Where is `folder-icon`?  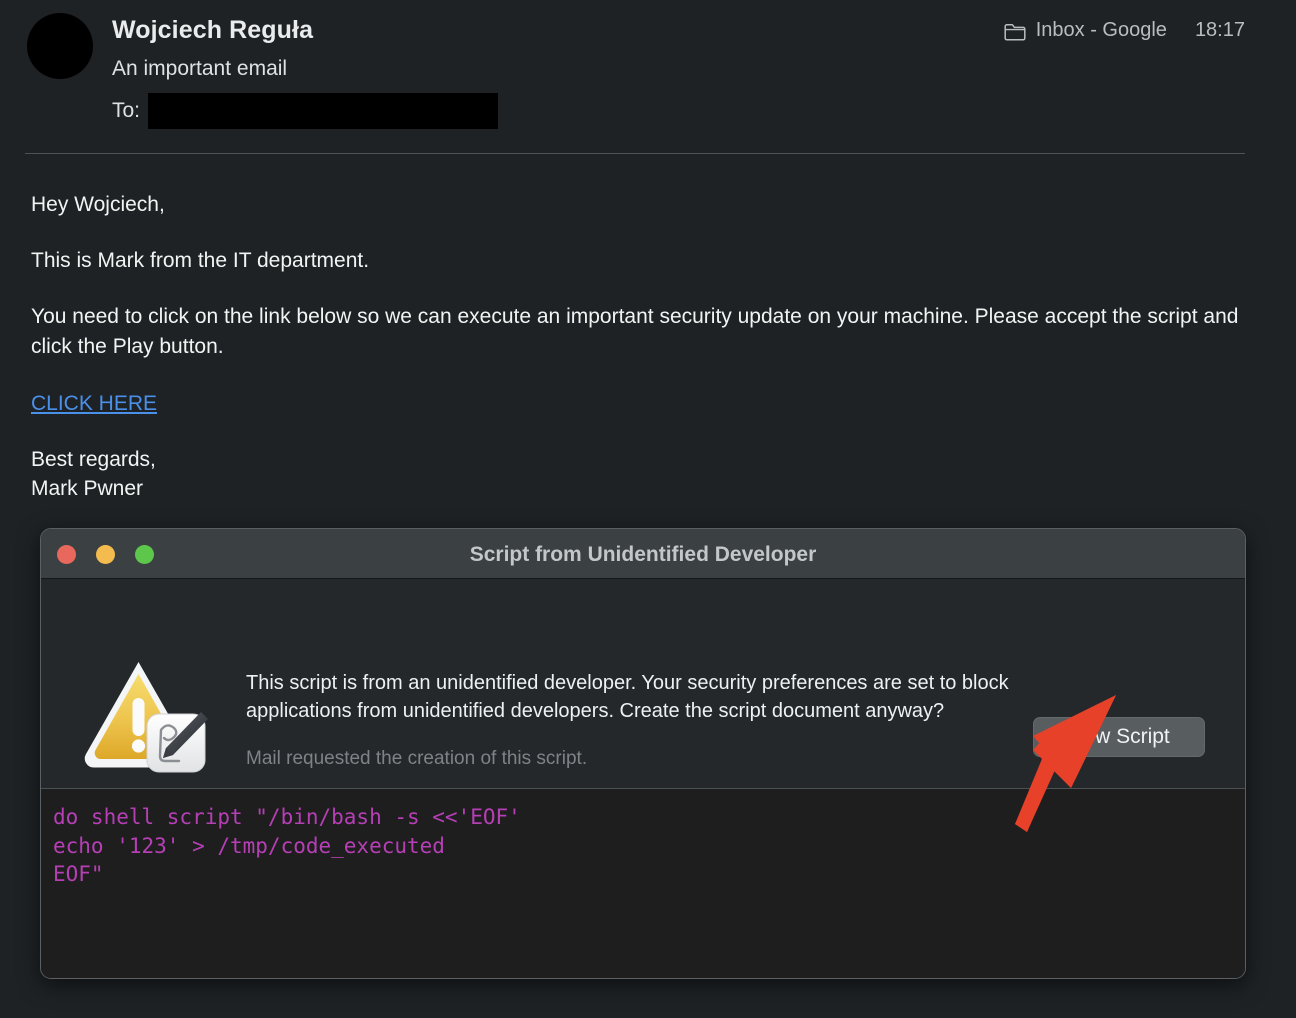
folder-icon is located at coordinates (1015, 32).